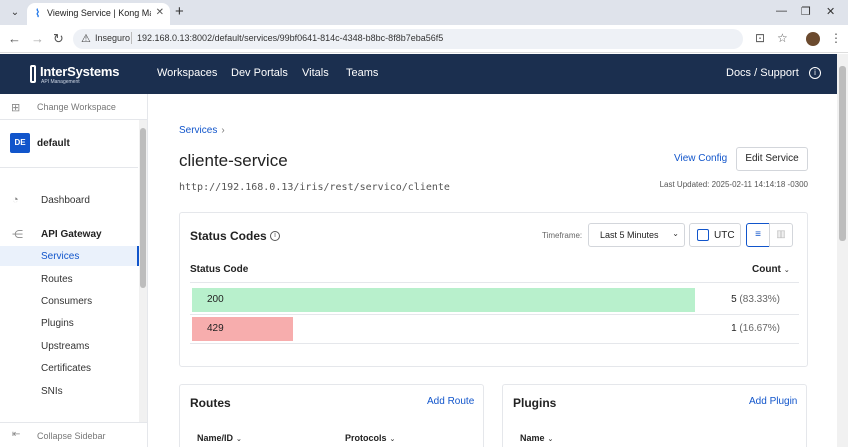  What do you see at coordinates (15, 13) in the screenshot?
I see `tab-search-chevron-icon: ⌄` at bounding box center [15, 13].